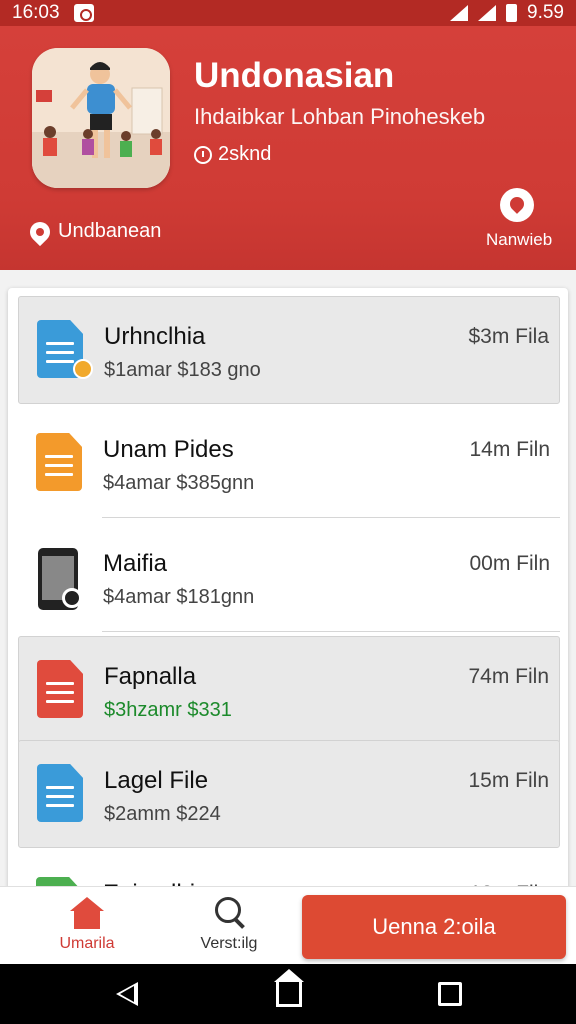  Describe the element at coordinates (168, 449) in the screenshot. I see `file-name: Unam Pides` at that location.